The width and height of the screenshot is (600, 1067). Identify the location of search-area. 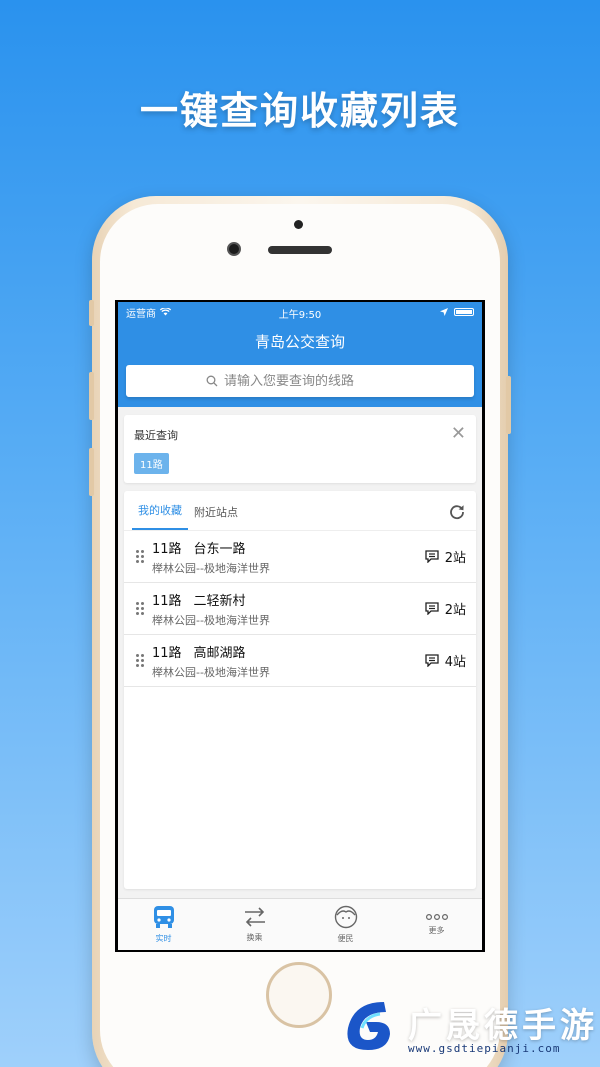
(300, 383).